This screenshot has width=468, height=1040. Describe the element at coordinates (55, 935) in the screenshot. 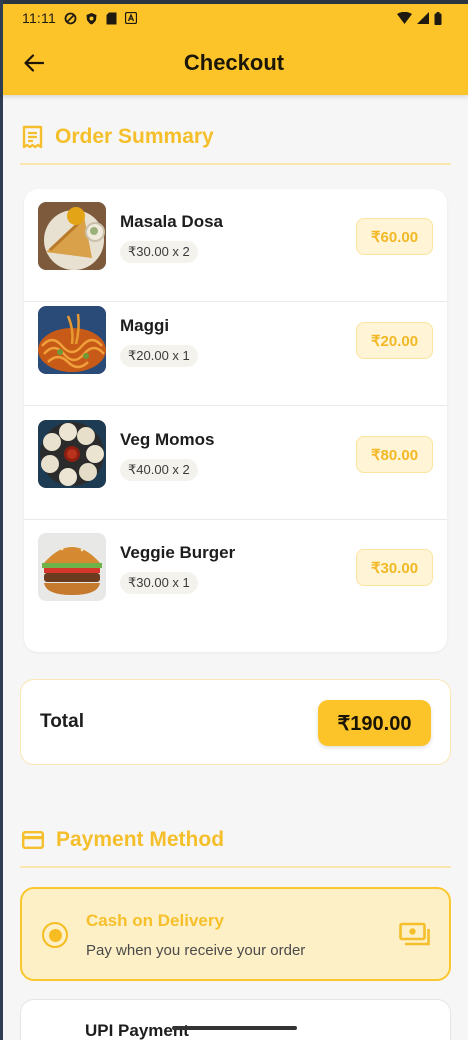

I see `cod-radio` at that location.